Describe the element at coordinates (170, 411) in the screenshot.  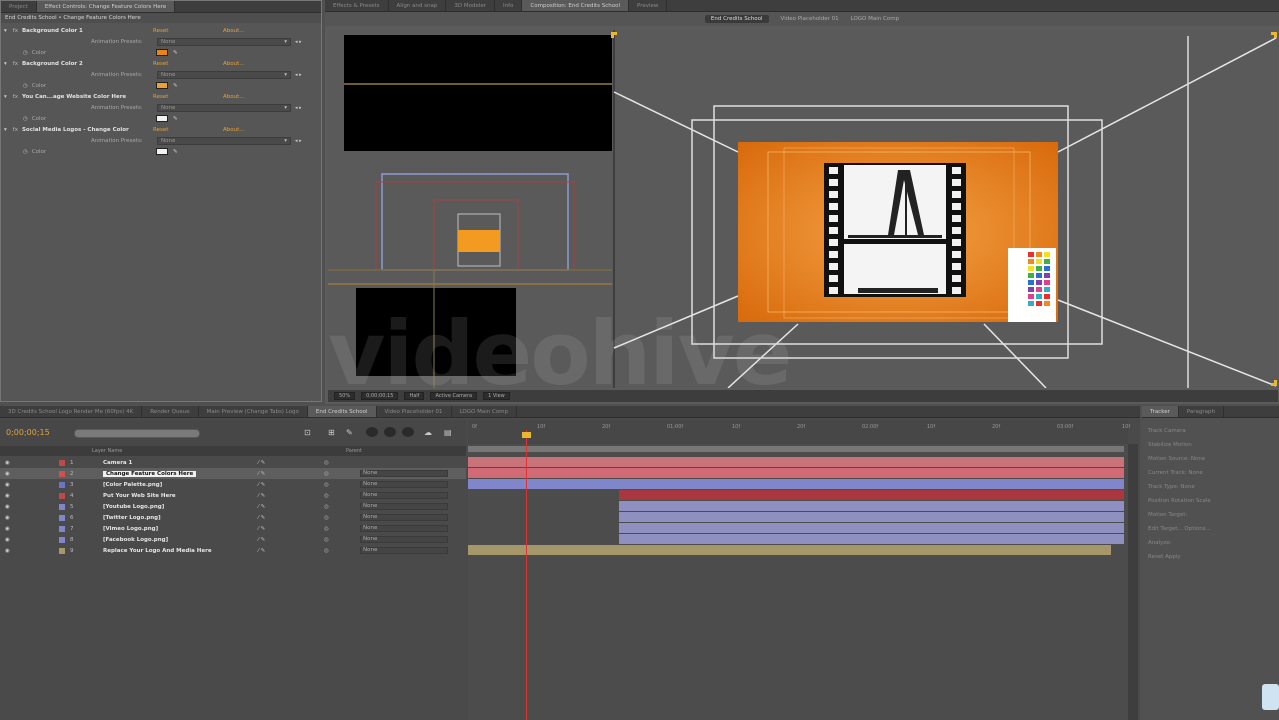
I see `timeline_tabs-tab-1: Render Queue` at that location.